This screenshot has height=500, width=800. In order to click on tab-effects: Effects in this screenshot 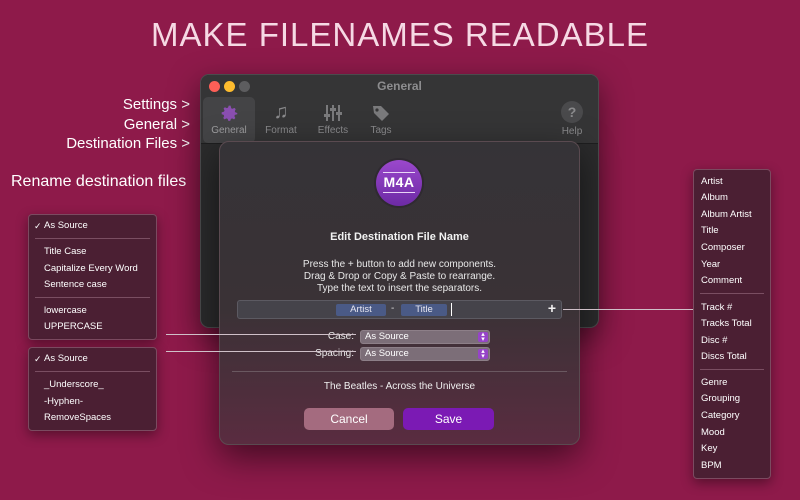, I will do `click(333, 120)`.